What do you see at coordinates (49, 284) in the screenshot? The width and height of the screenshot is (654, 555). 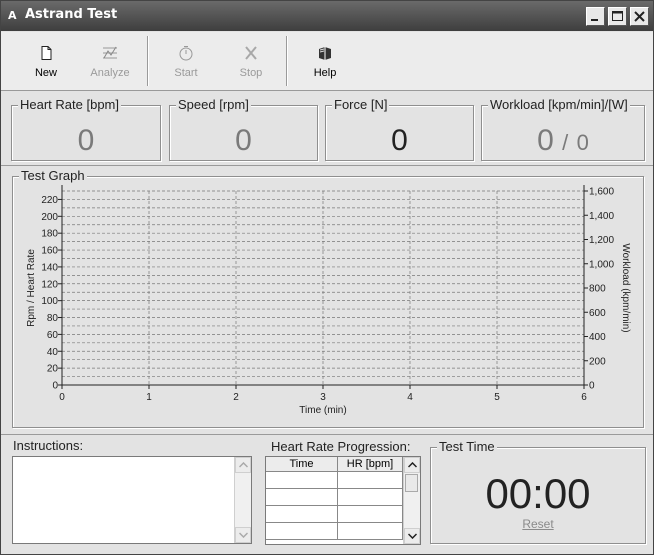 I see `y-tick-label: 120` at bounding box center [49, 284].